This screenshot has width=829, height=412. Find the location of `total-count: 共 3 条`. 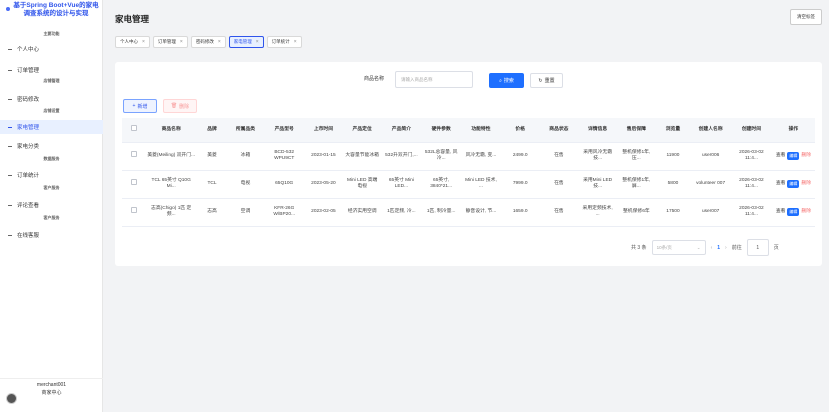

total-count: 共 3 条 is located at coordinates (639, 248).